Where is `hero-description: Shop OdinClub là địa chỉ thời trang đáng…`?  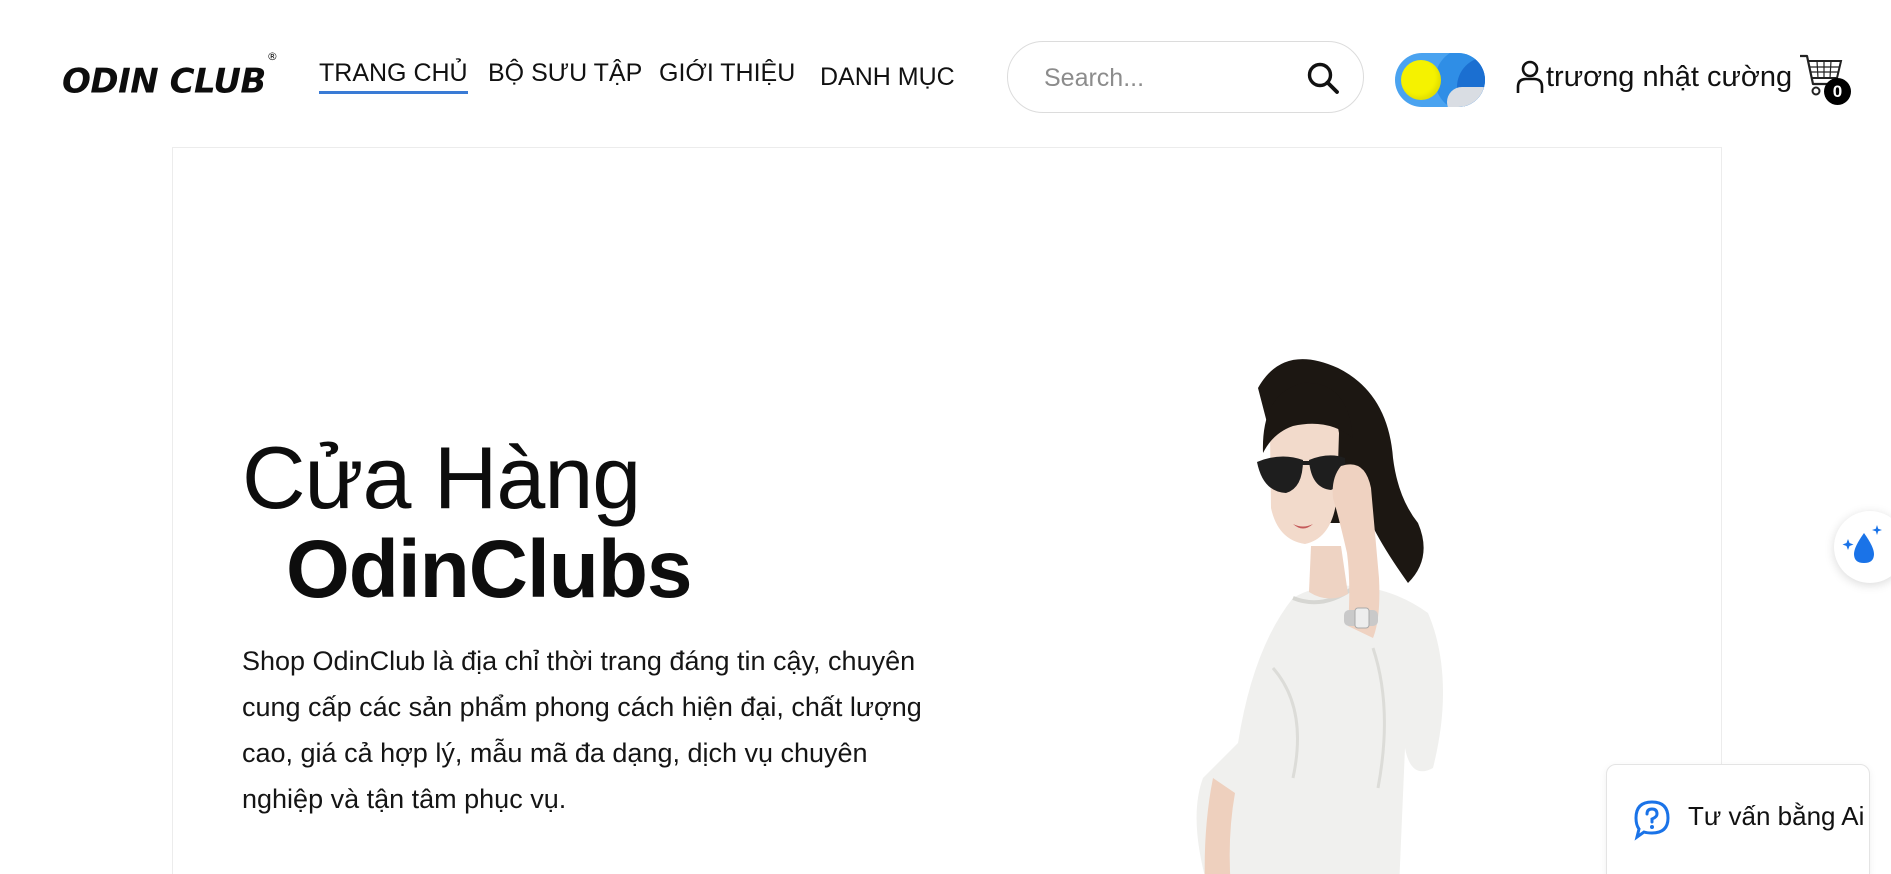
hero-description: Shop OdinClub là địa chỉ thời trang đáng… is located at coordinates (582, 730).